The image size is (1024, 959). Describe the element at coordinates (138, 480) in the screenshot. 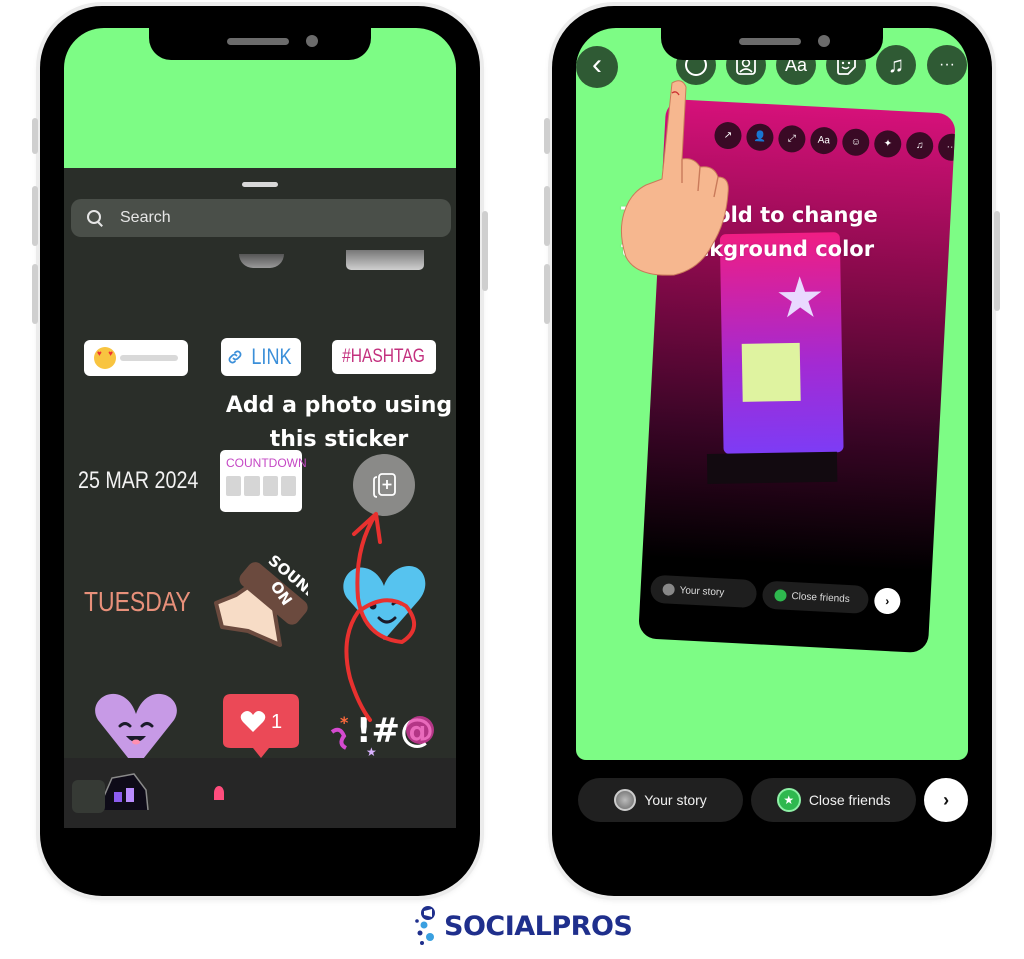

I see `date-sticker-label: 25 MAR 2024` at that location.